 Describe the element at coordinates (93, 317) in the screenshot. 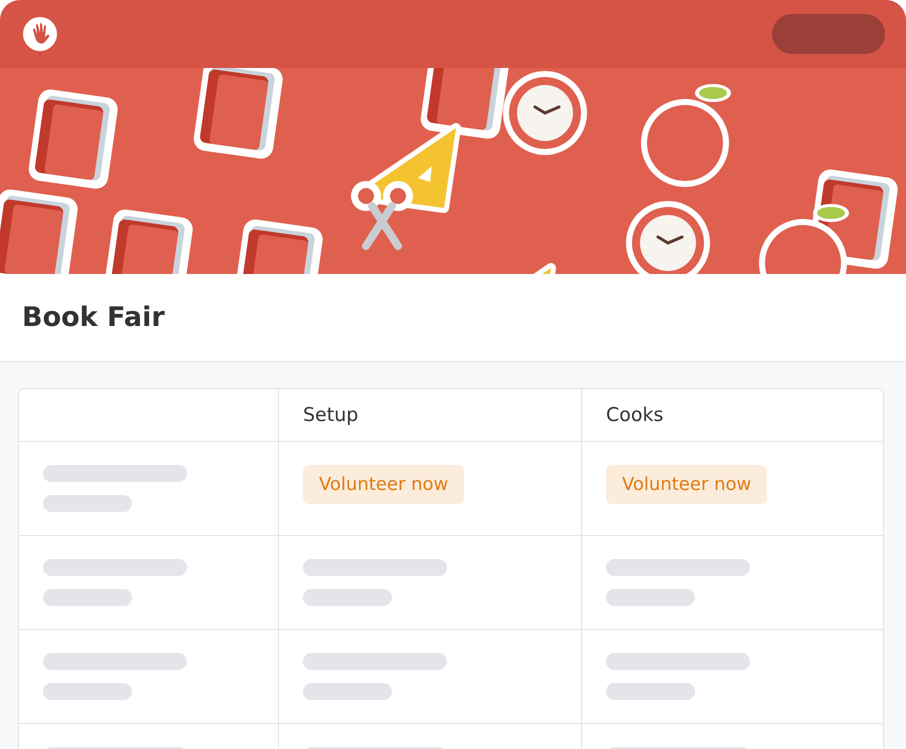

I see `page-title: Book Fair` at that location.